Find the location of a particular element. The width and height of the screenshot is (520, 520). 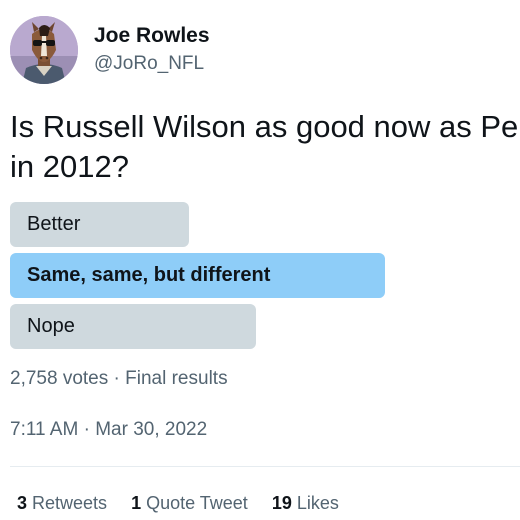

engagement-stats: 3 Retweets 1 Quote Tweet 19 Likes is located at coordinates (178, 503).